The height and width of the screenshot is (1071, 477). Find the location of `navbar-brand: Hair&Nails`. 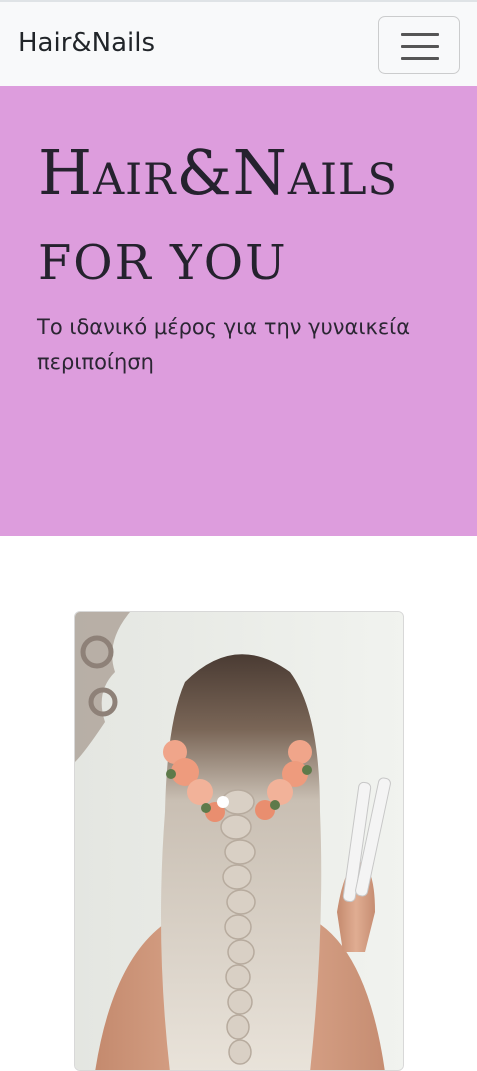

navbar-brand: Hair&Nails is located at coordinates (86, 43).